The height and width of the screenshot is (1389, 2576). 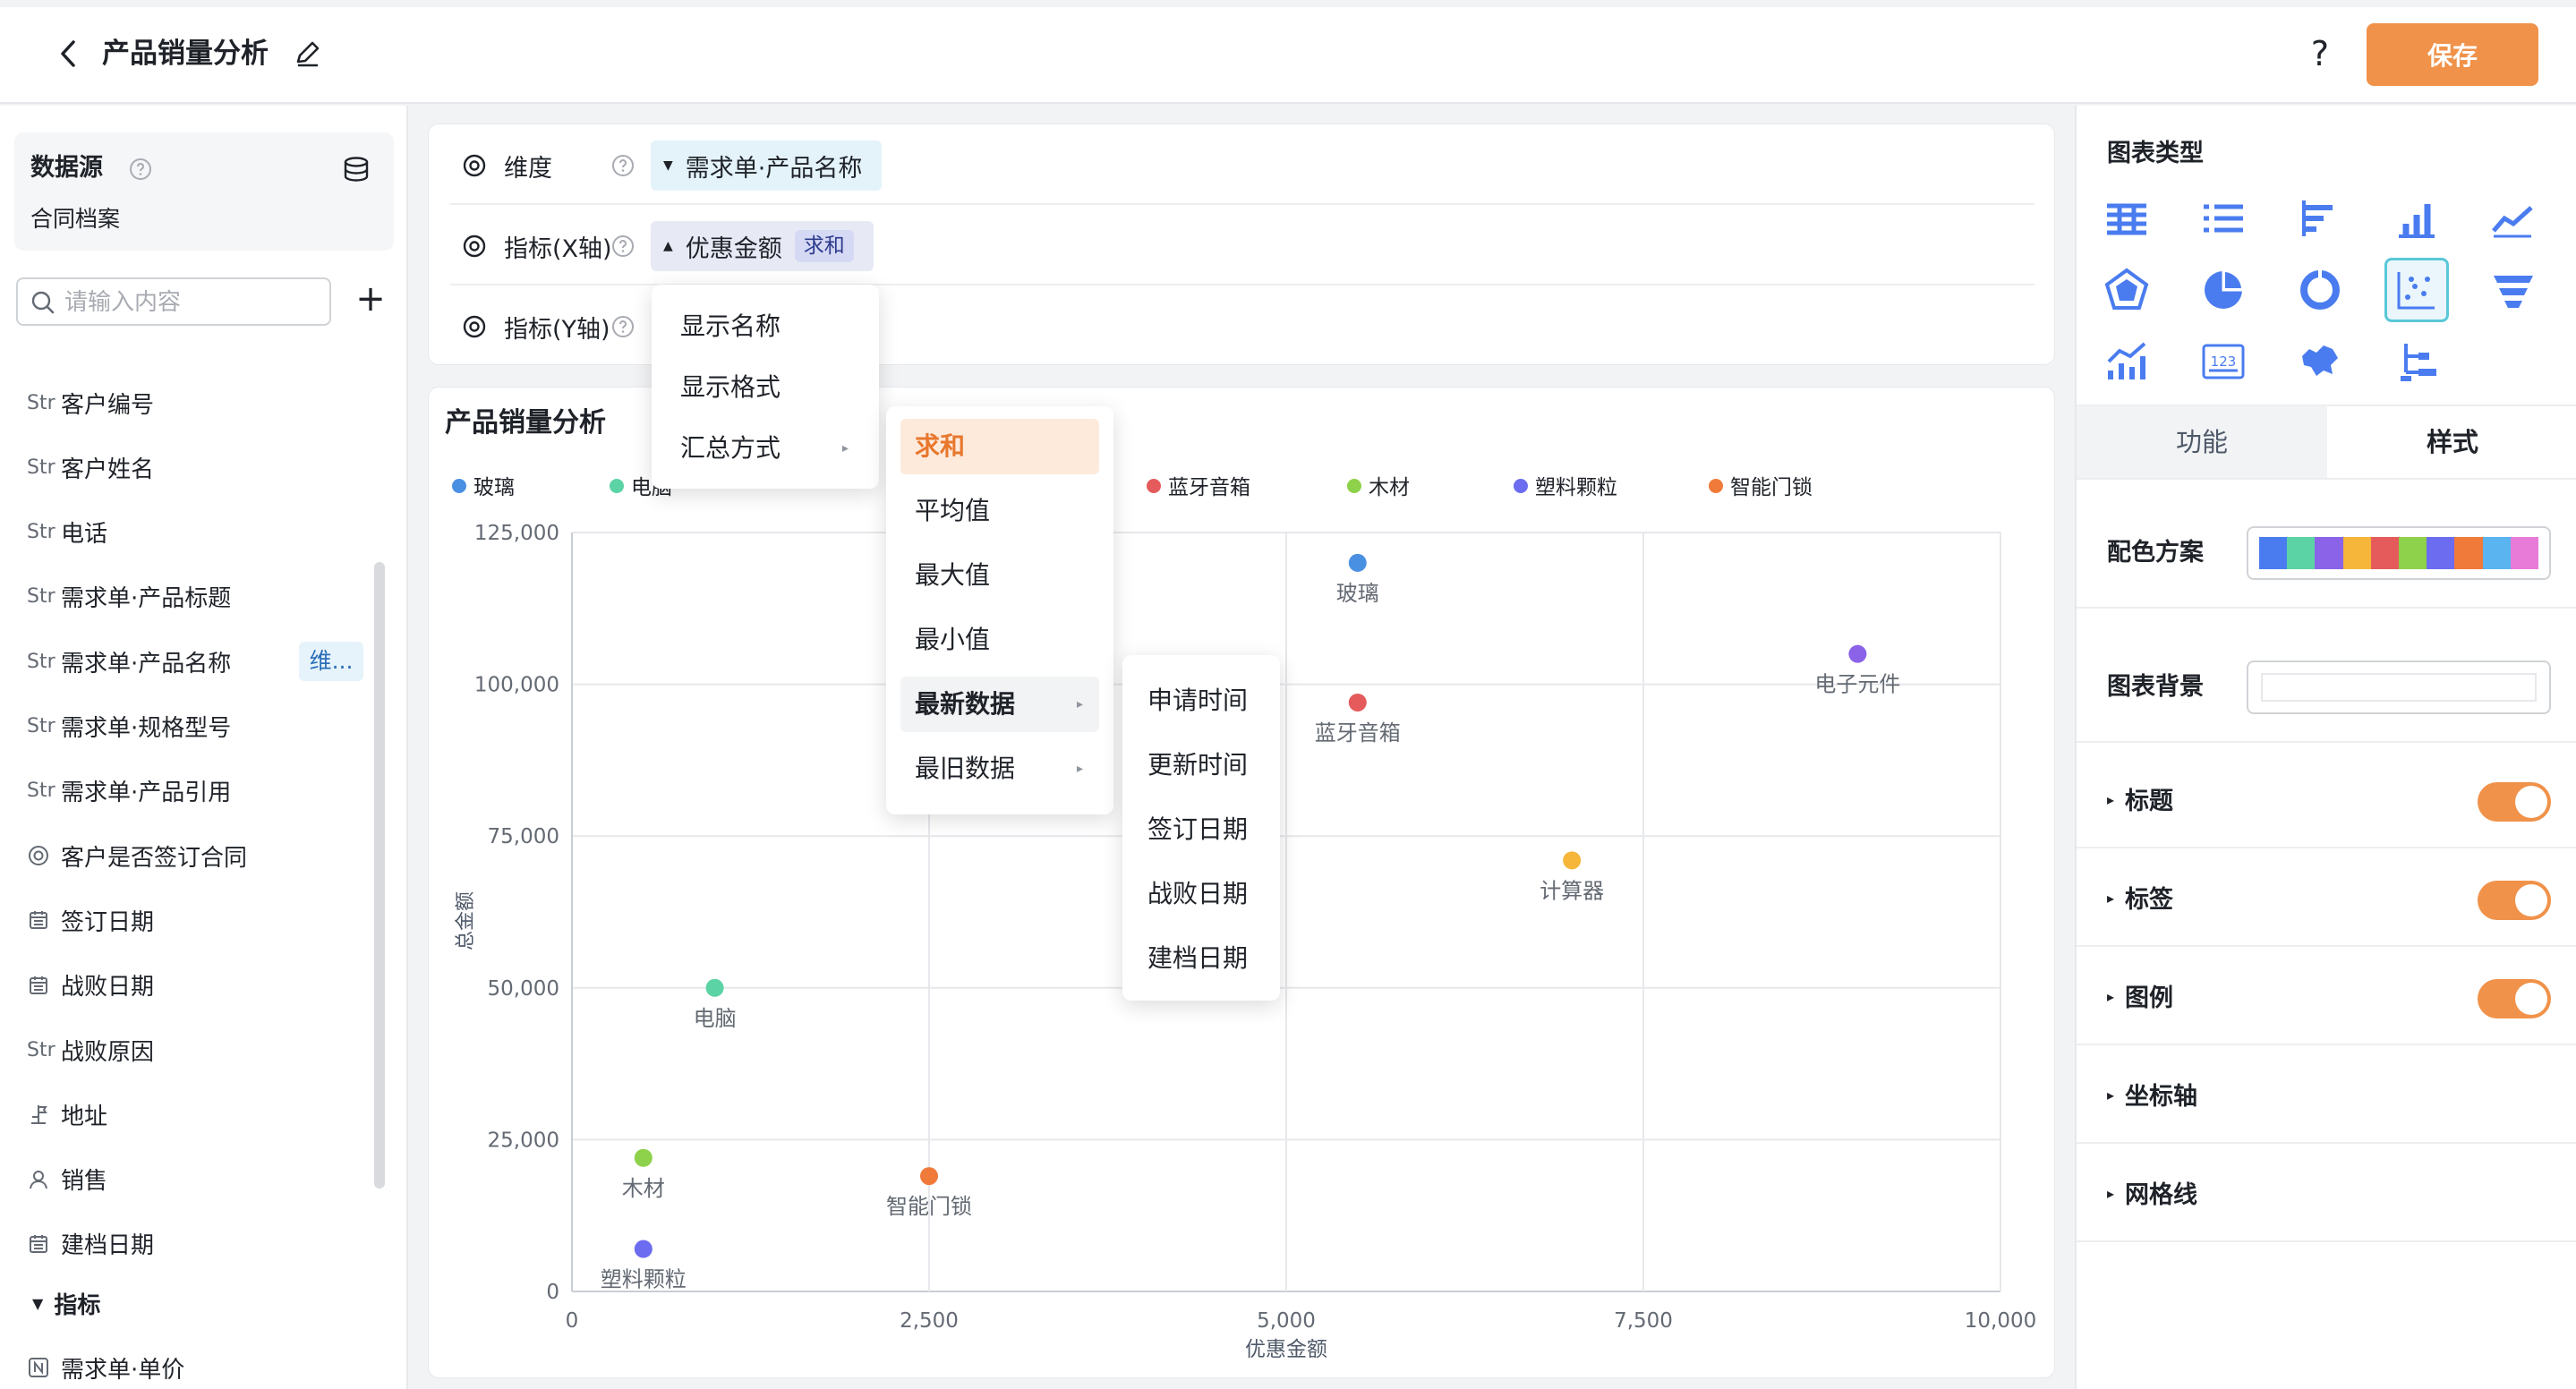 What do you see at coordinates (1209, 488) in the screenshot?
I see `legend-label: 蓝牙音箱` at bounding box center [1209, 488].